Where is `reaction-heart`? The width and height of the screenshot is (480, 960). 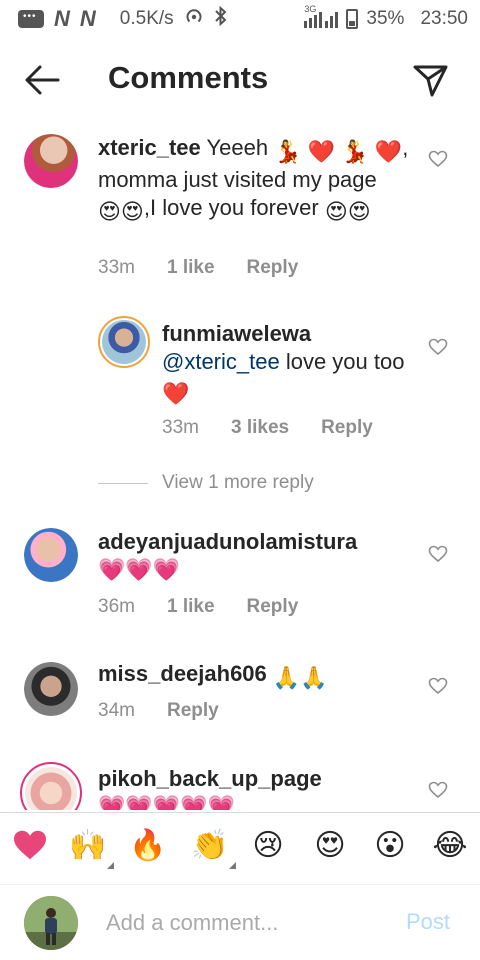
reaction-heart is located at coordinates (30, 845).